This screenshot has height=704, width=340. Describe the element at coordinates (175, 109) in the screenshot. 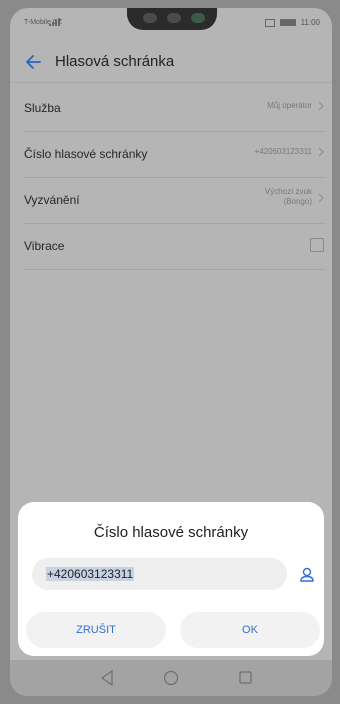

I see `settings-item-service: Služba Můj operátor` at that location.